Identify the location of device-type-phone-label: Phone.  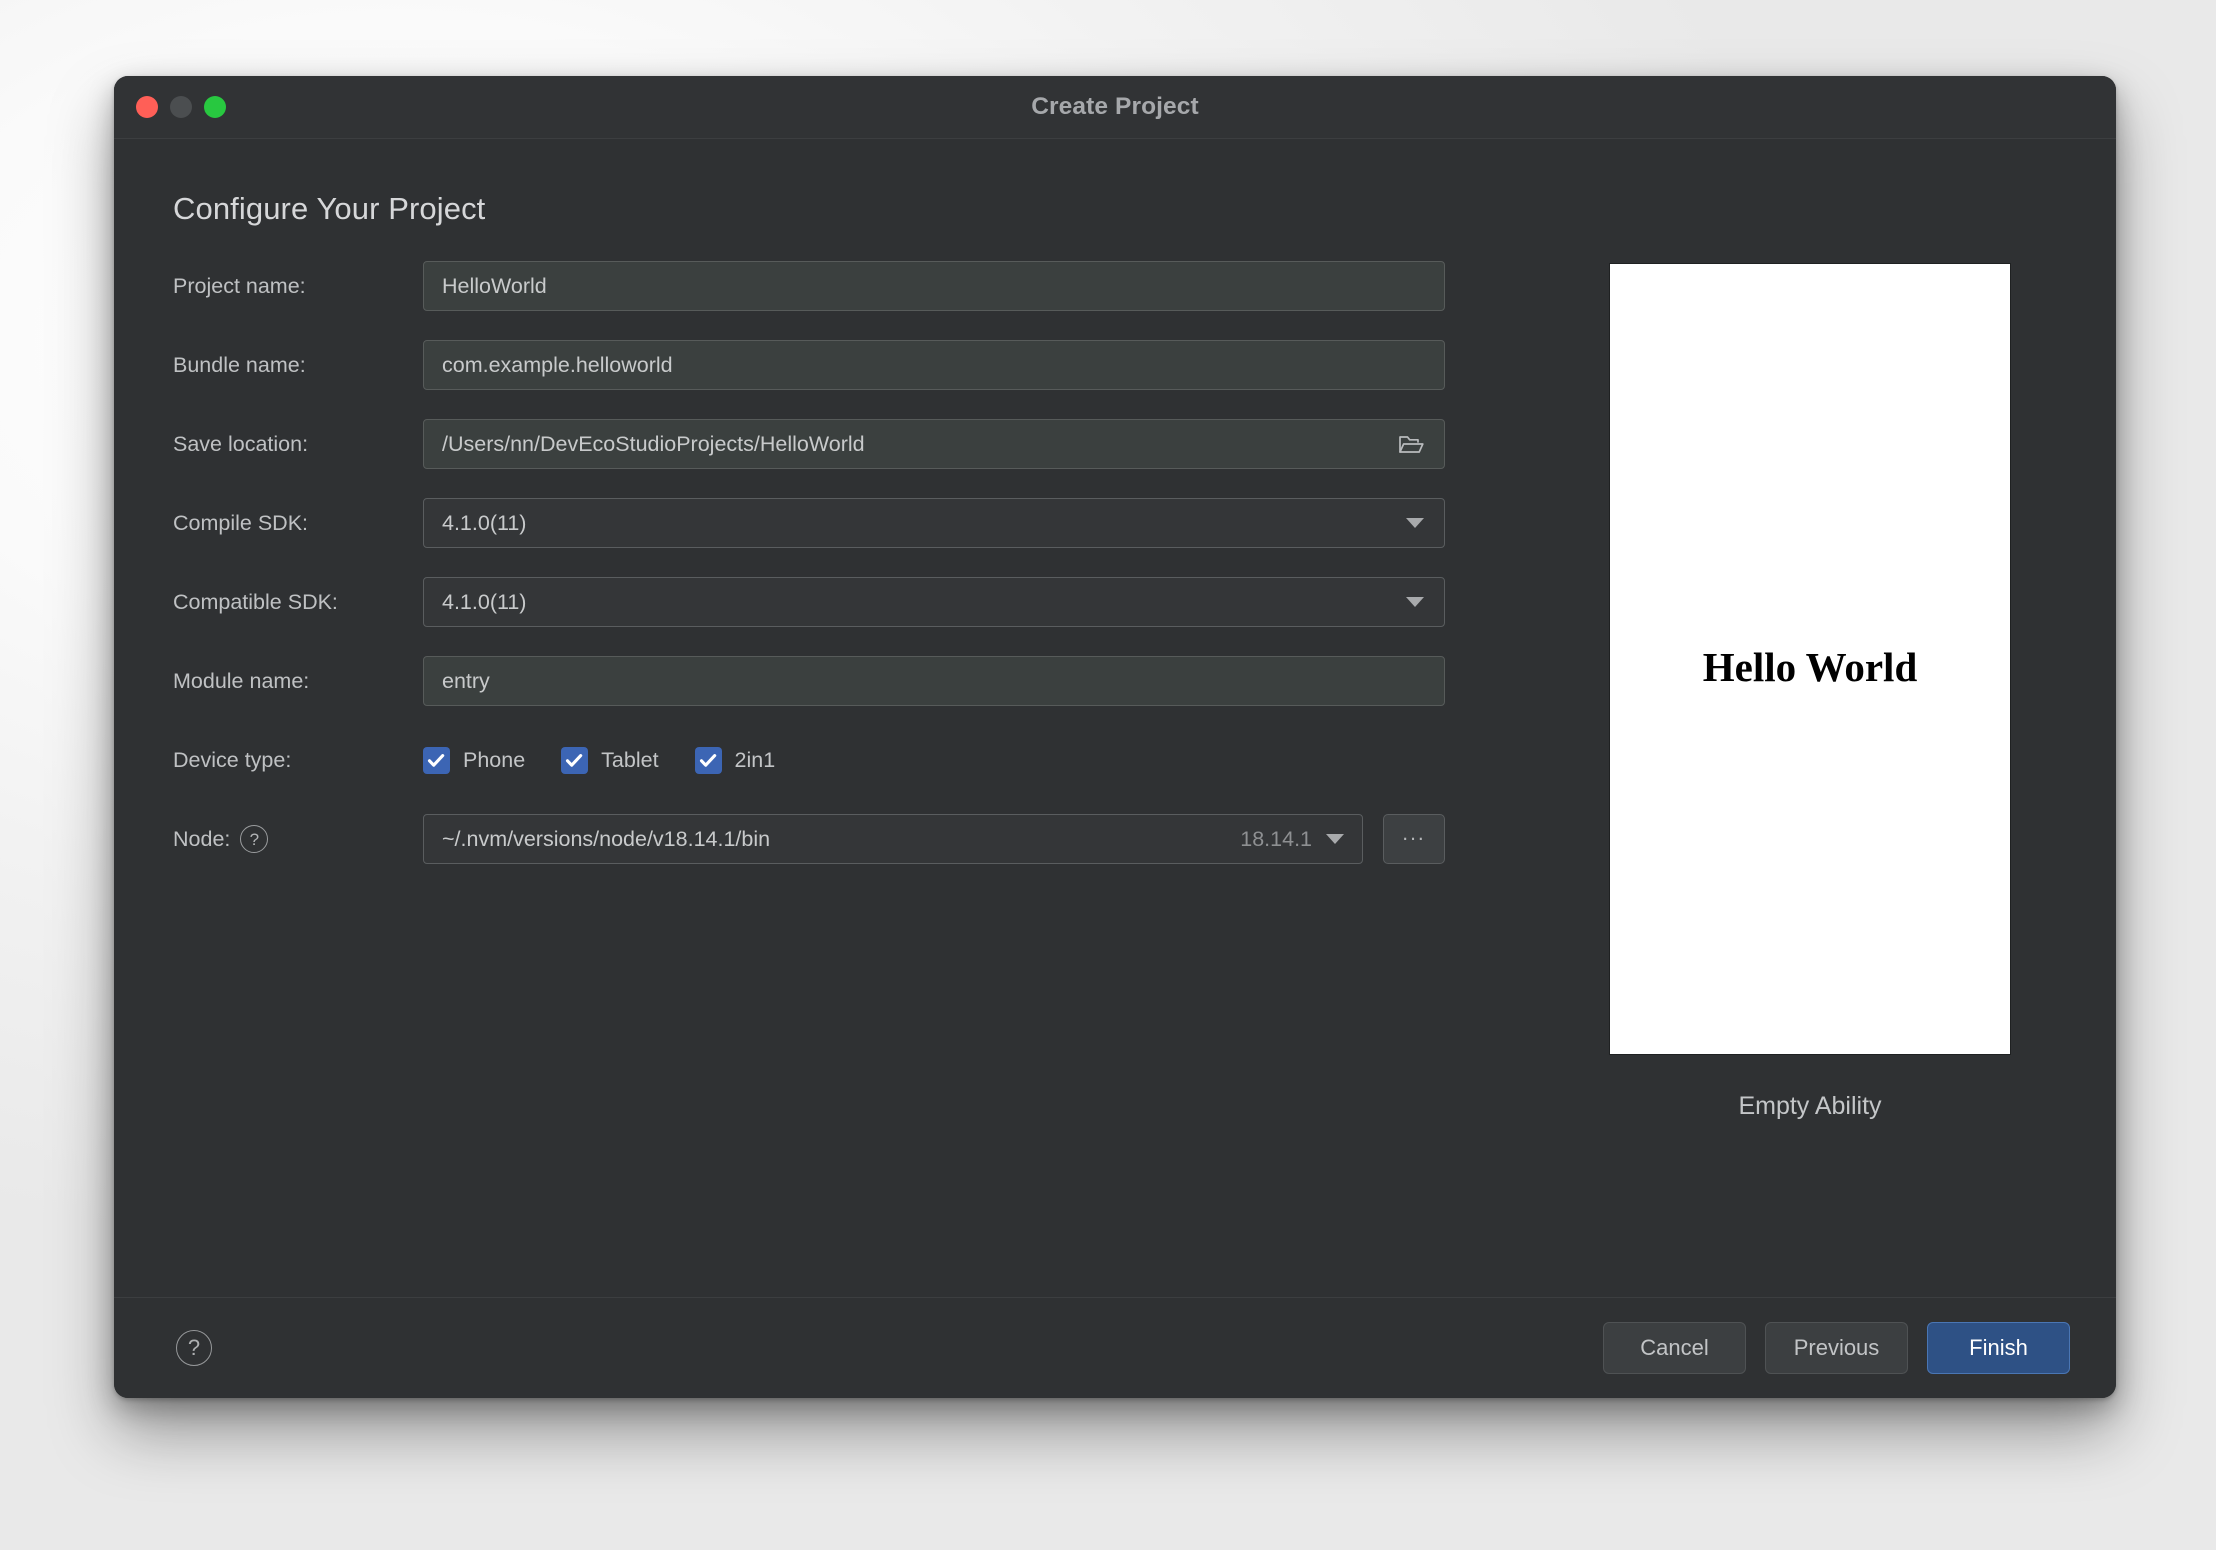
(494, 759).